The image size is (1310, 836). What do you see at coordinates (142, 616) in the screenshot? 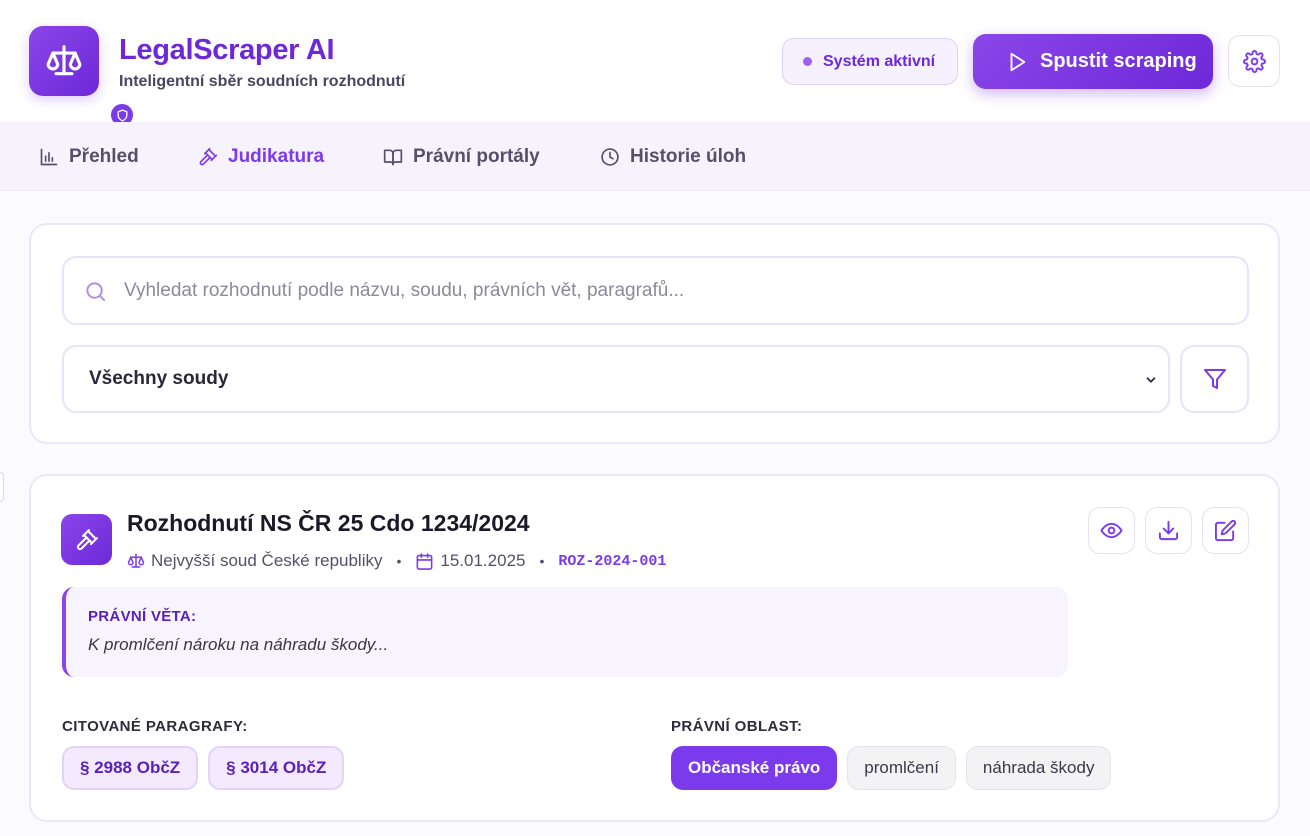
I see `legal-sentence-label: PRÁVNÍ VĚTA:` at bounding box center [142, 616].